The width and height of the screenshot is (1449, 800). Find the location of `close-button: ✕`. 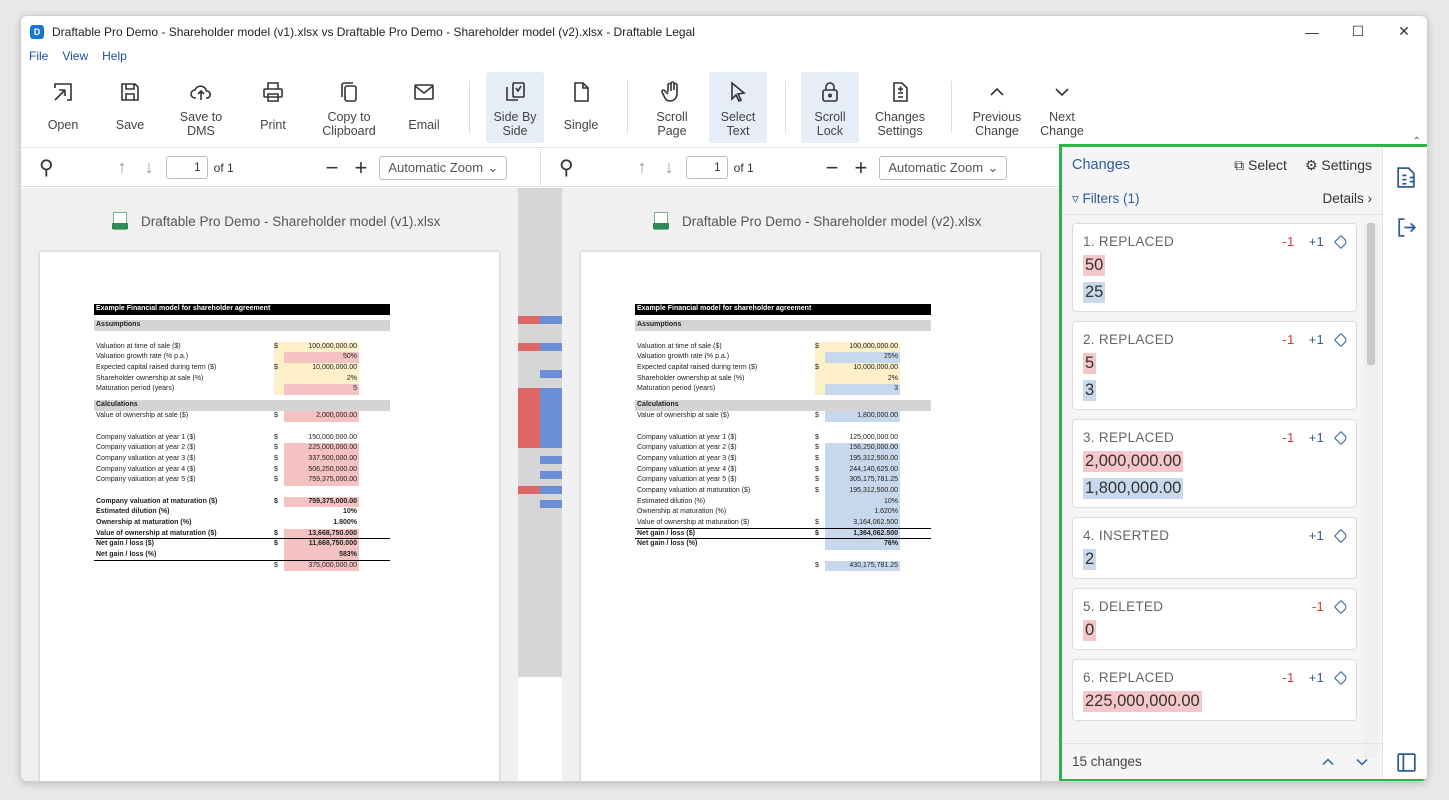

close-button: ✕ is located at coordinates (1404, 31).